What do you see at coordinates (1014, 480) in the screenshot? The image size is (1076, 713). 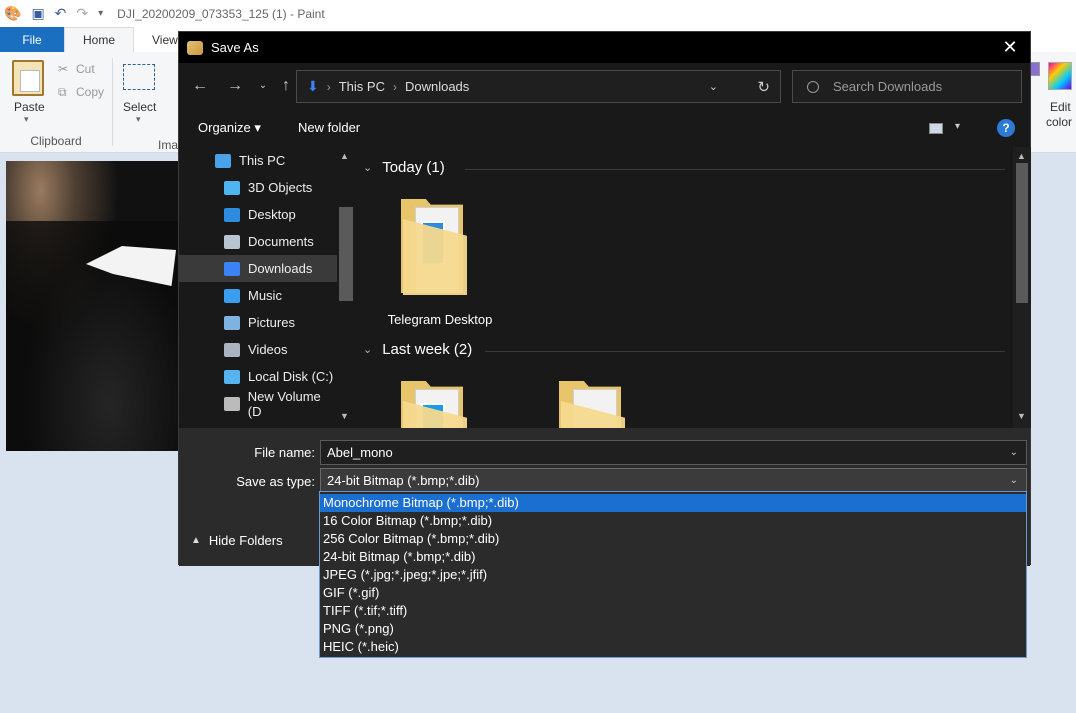 I see `save-as-type-dropdown-chevron-icon: ⌄` at bounding box center [1014, 480].